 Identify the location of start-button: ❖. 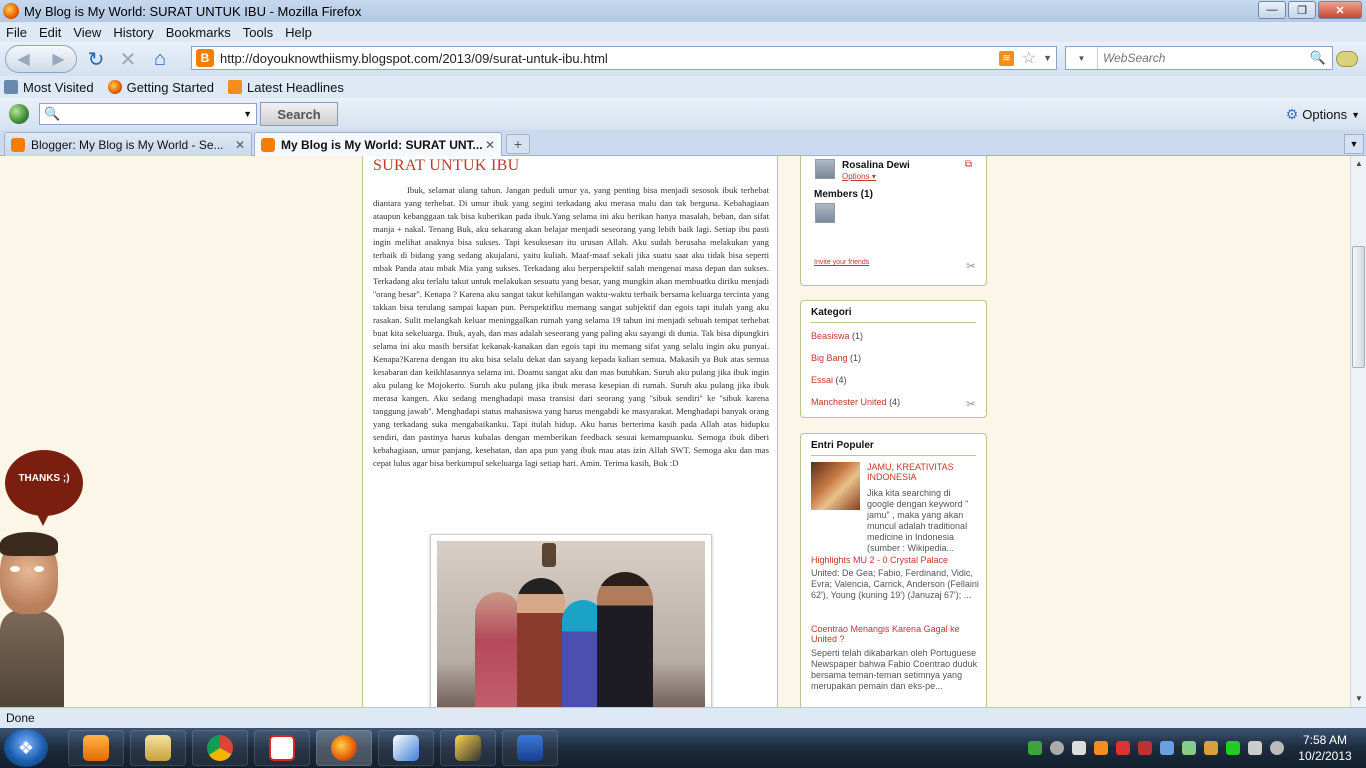
(26, 748).